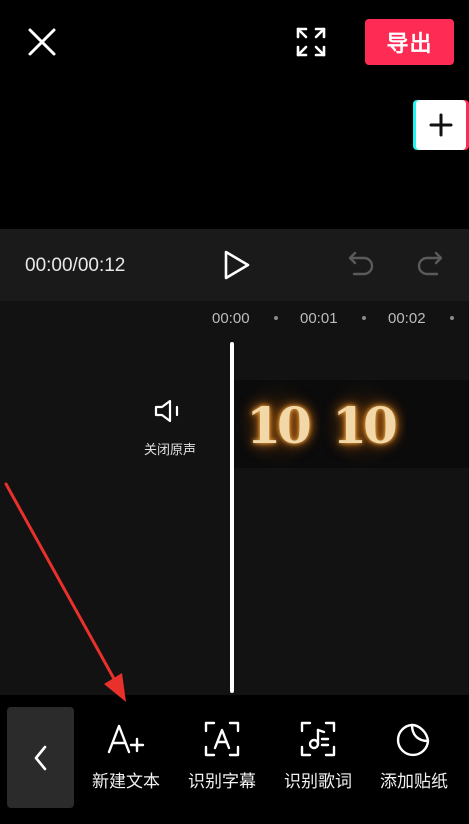 Image resolution: width=469 pixels, height=824 pixels. Describe the element at coordinates (126, 739) in the screenshot. I see `add-text-icon` at that location.